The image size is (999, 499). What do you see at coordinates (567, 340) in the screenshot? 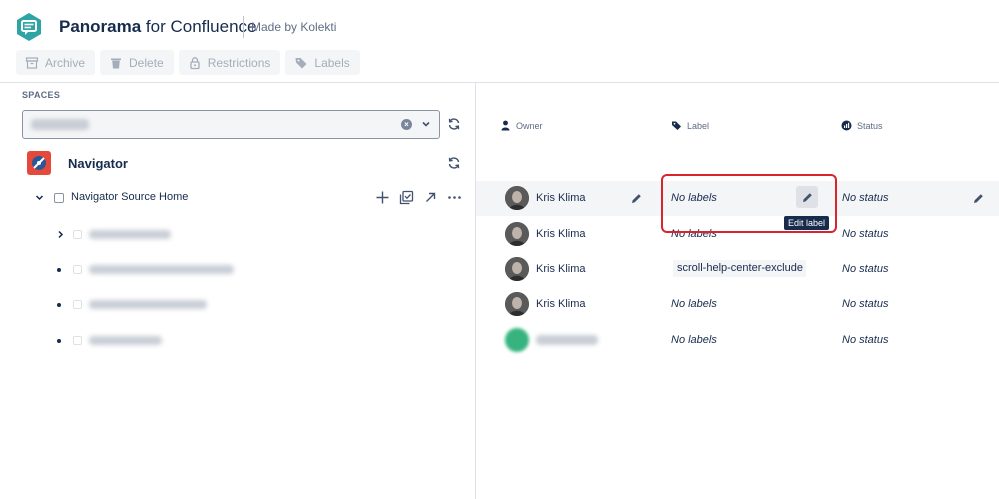
I see `owner-name-redacted` at bounding box center [567, 340].